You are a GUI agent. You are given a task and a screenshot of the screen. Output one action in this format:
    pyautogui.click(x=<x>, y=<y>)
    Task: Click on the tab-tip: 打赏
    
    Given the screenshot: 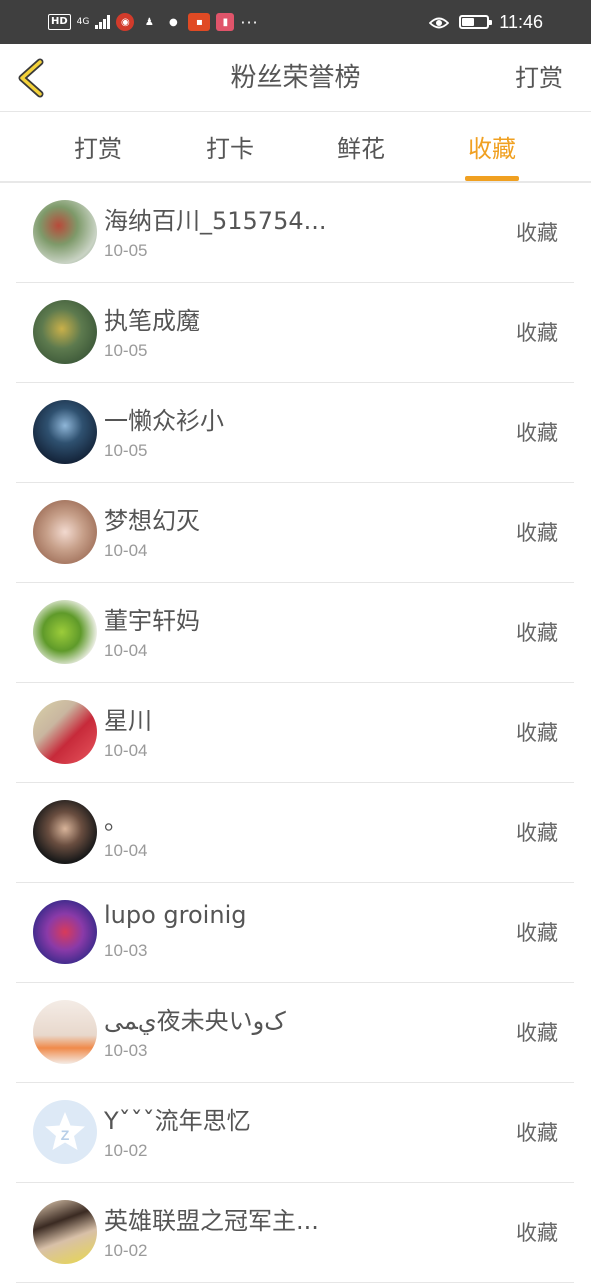 What is the action you would take?
    pyautogui.click(x=98, y=148)
    